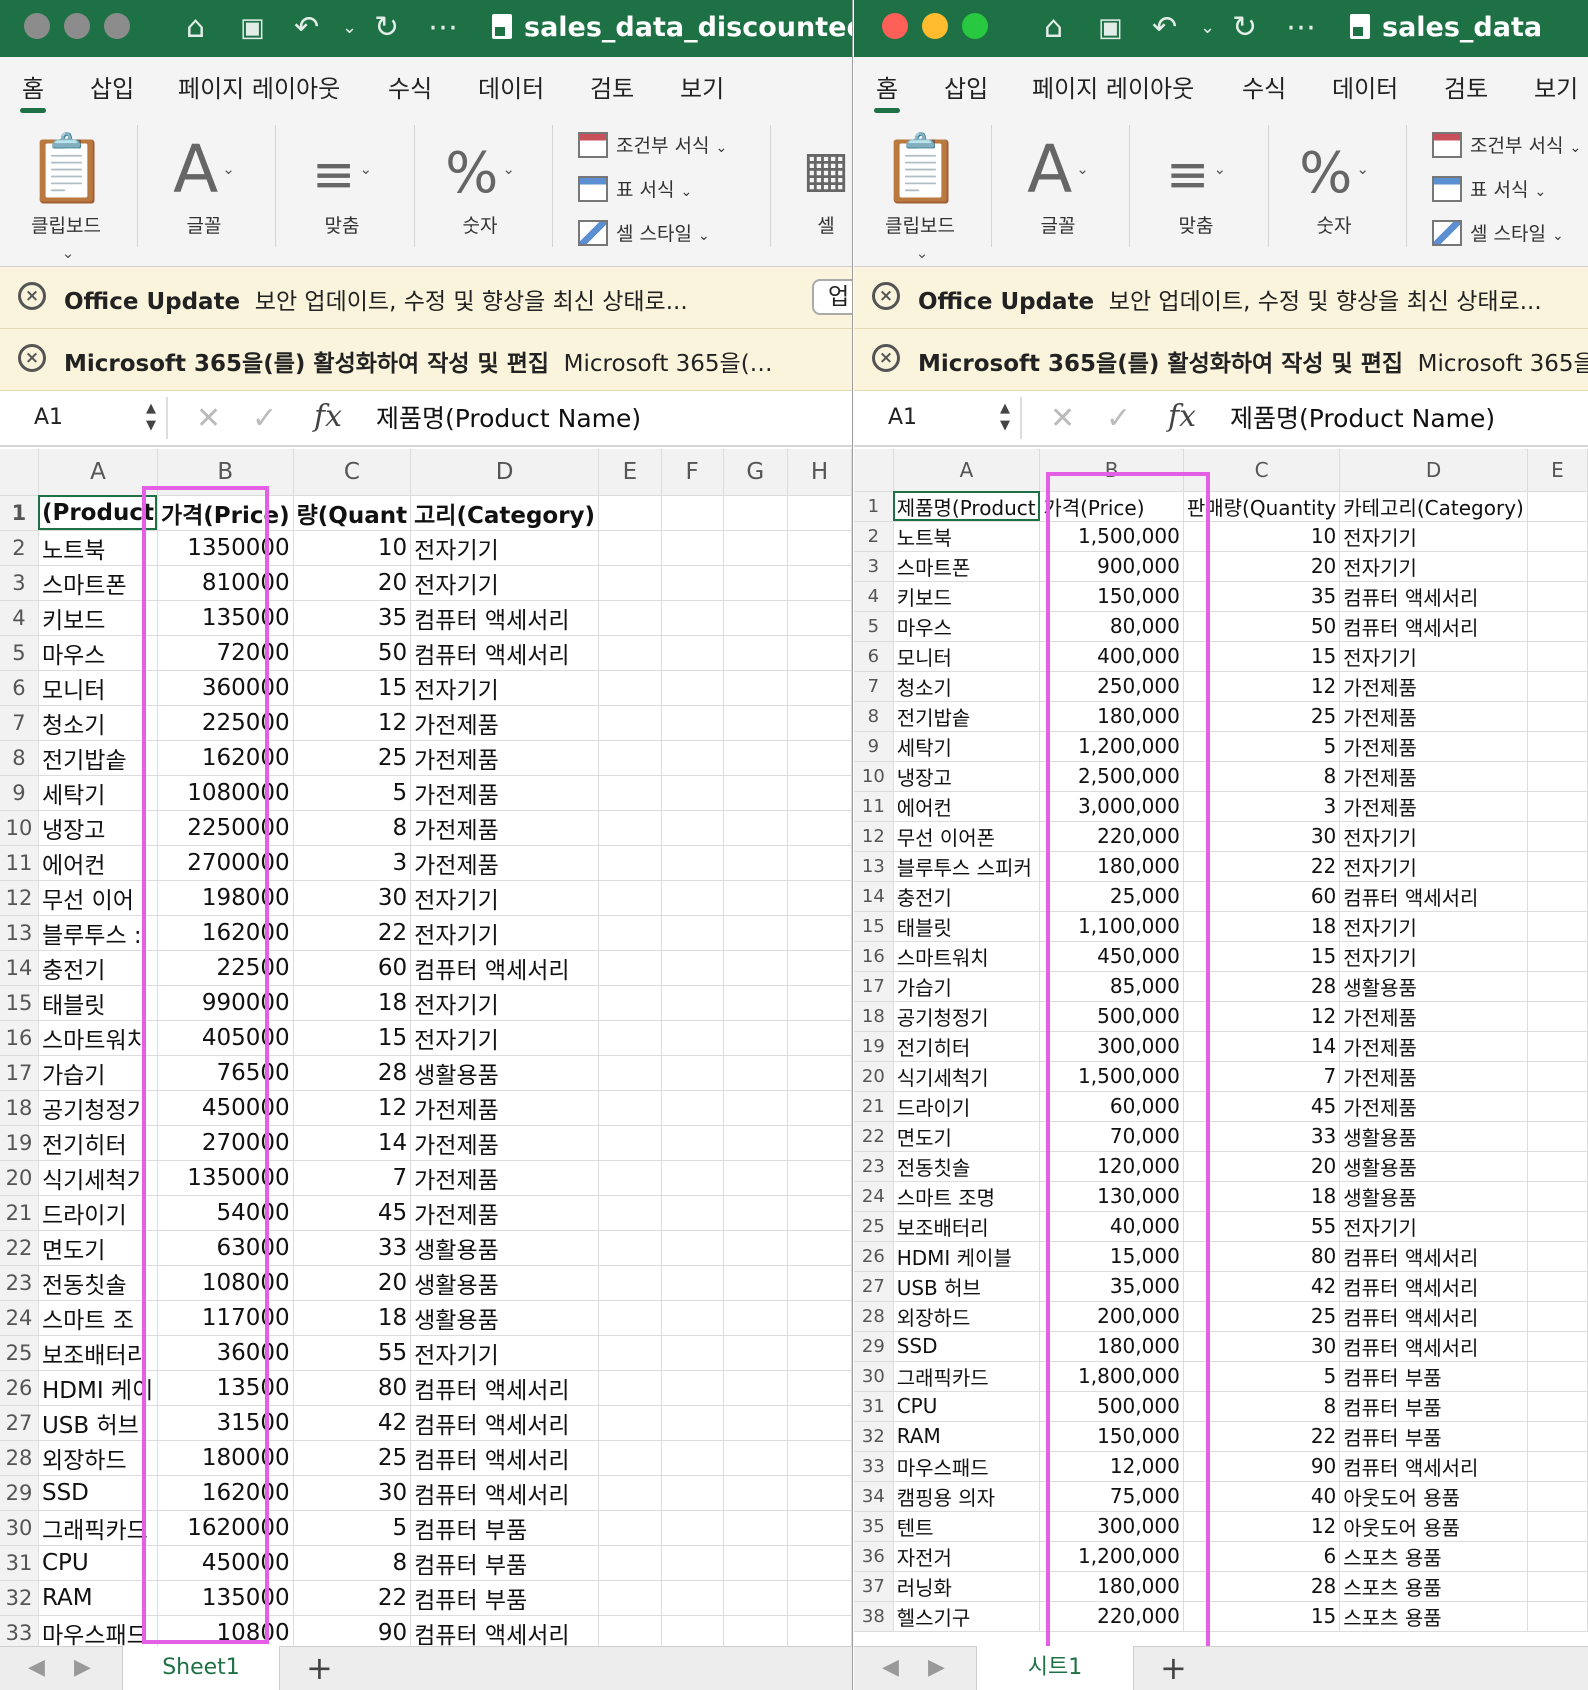 The height and width of the screenshot is (1690, 1588). What do you see at coordinates (967, 1106) in the screenshot?
I see `data-cell: 드라이기` at bounding box center [967, 1106].